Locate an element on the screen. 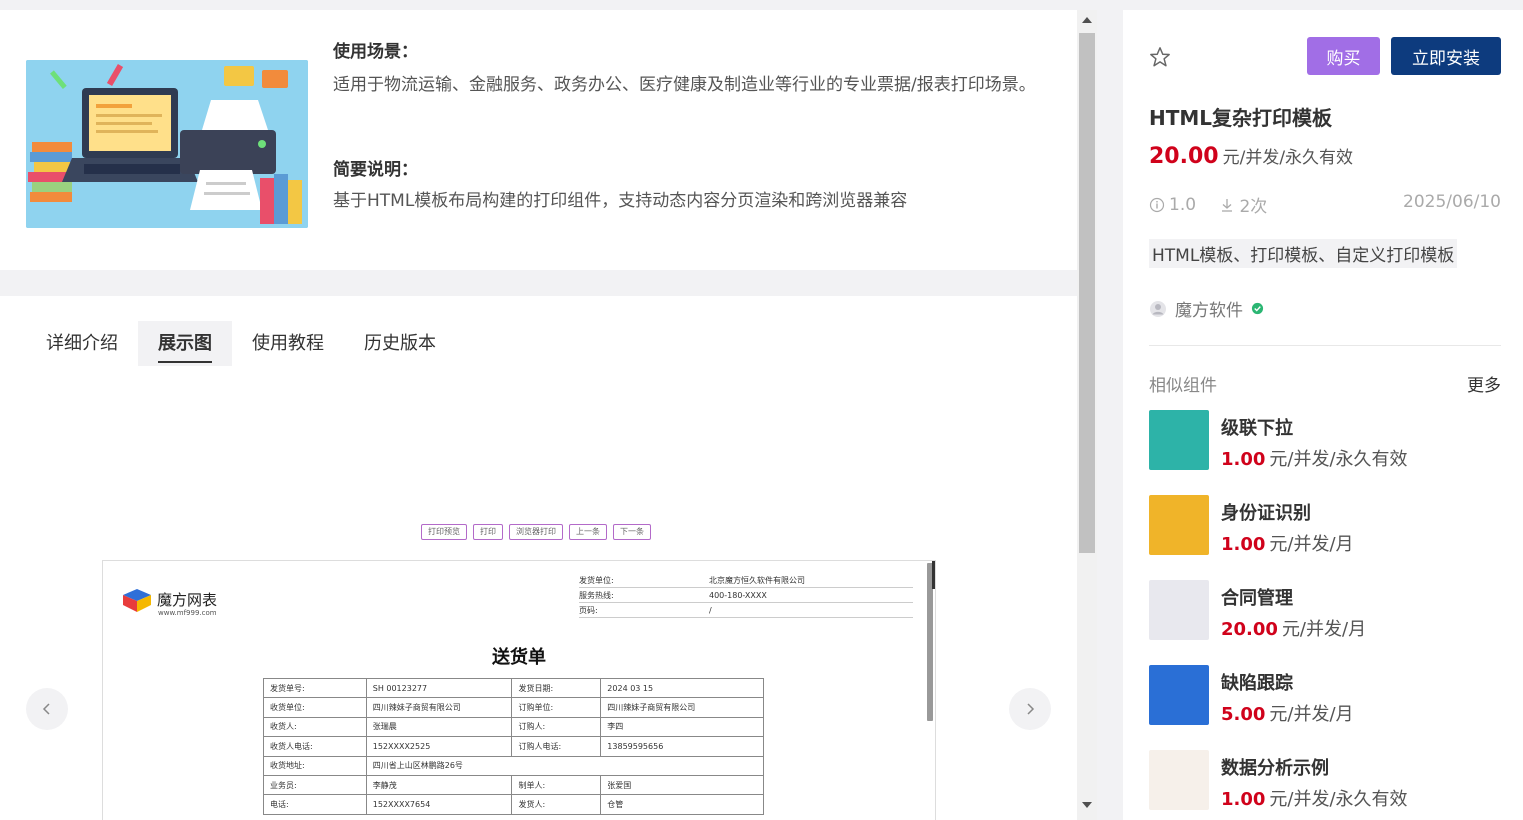 The height and width of the screenshot is (820, 1523). similar-item-price: 20.00 元/并发/月 is located at coordinates (1293, 628).